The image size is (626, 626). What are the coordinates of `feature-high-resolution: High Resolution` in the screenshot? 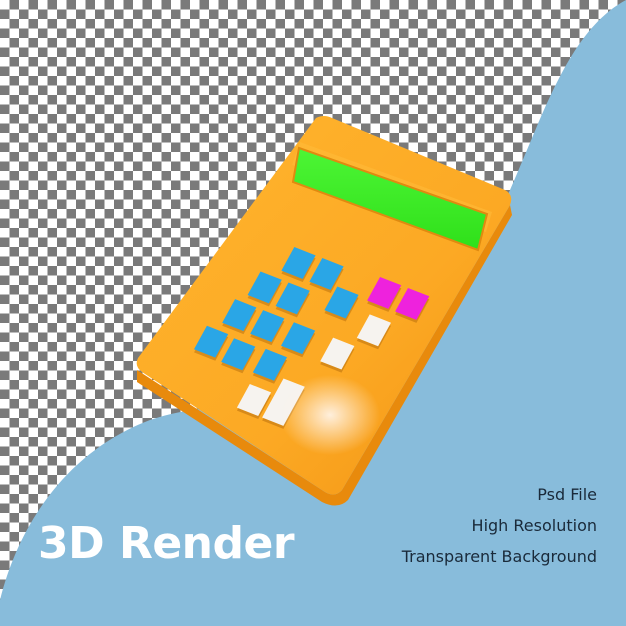 It's located at (534, 525).